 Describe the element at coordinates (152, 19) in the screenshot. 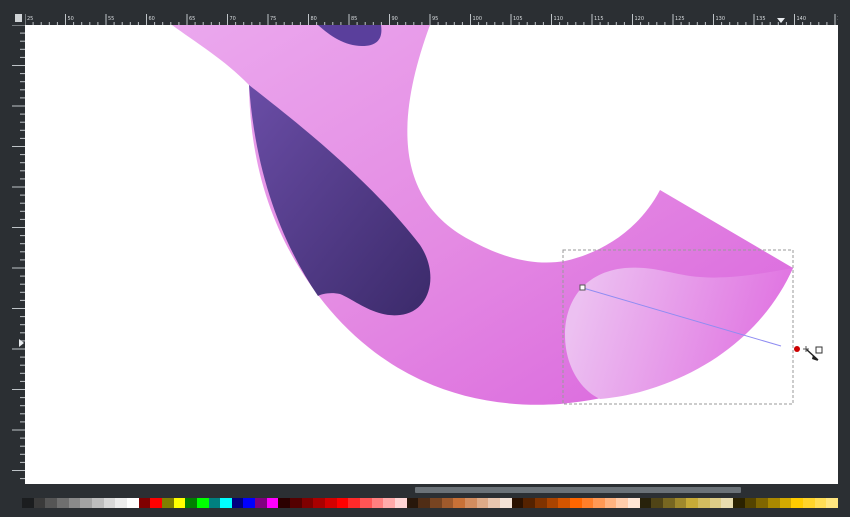

I see `ruler-label: 60` at that location.